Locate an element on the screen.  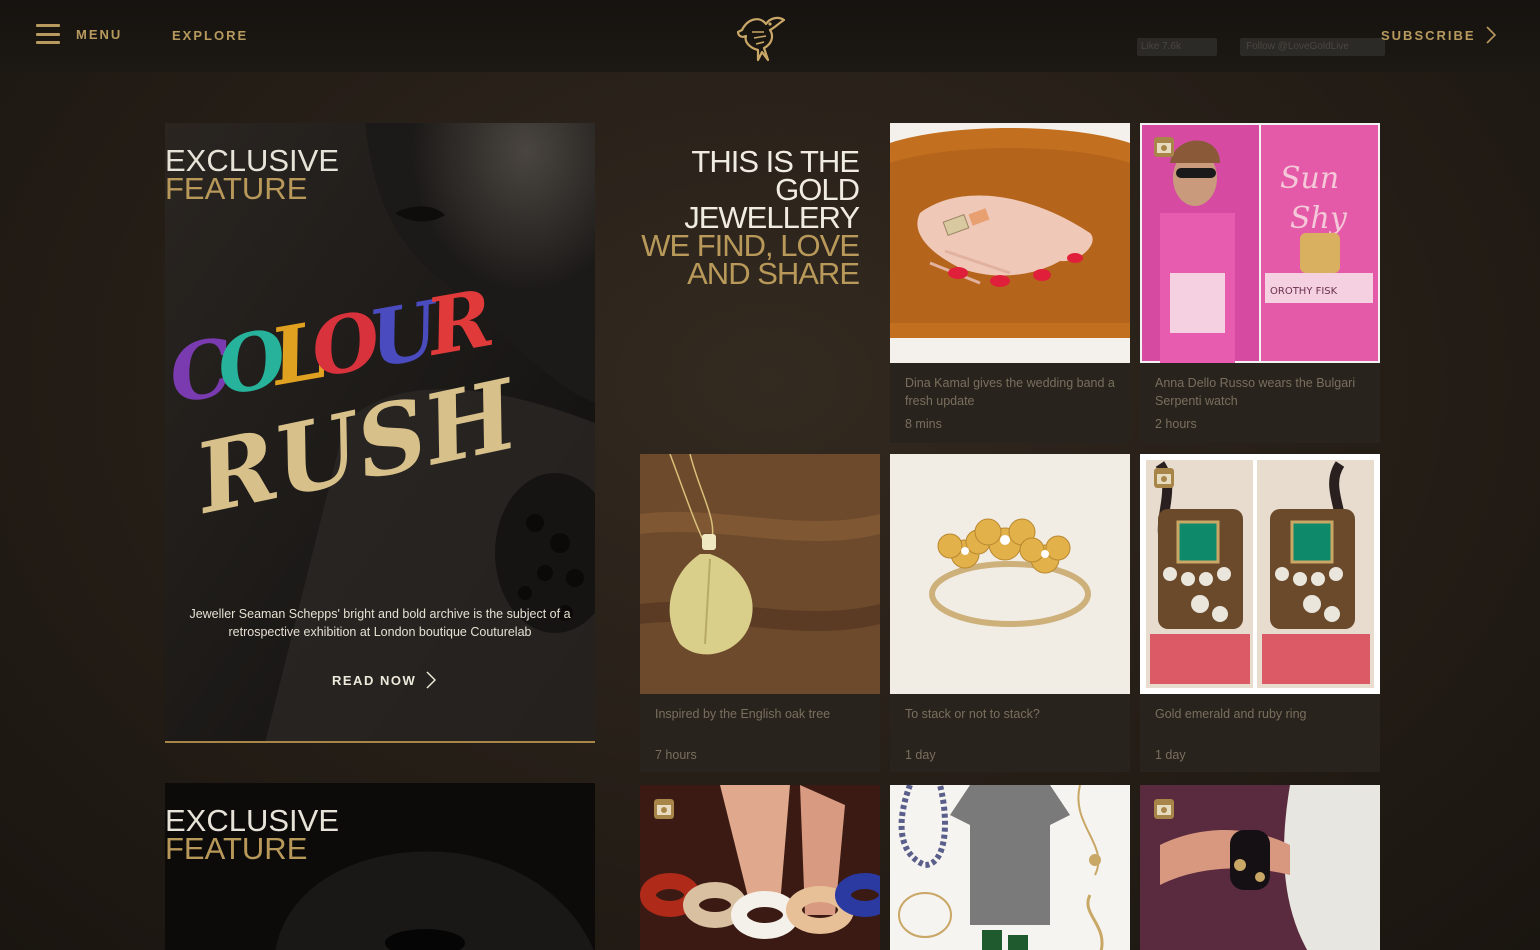
post-time: 2 hours is located at coordinates (1176, 424).